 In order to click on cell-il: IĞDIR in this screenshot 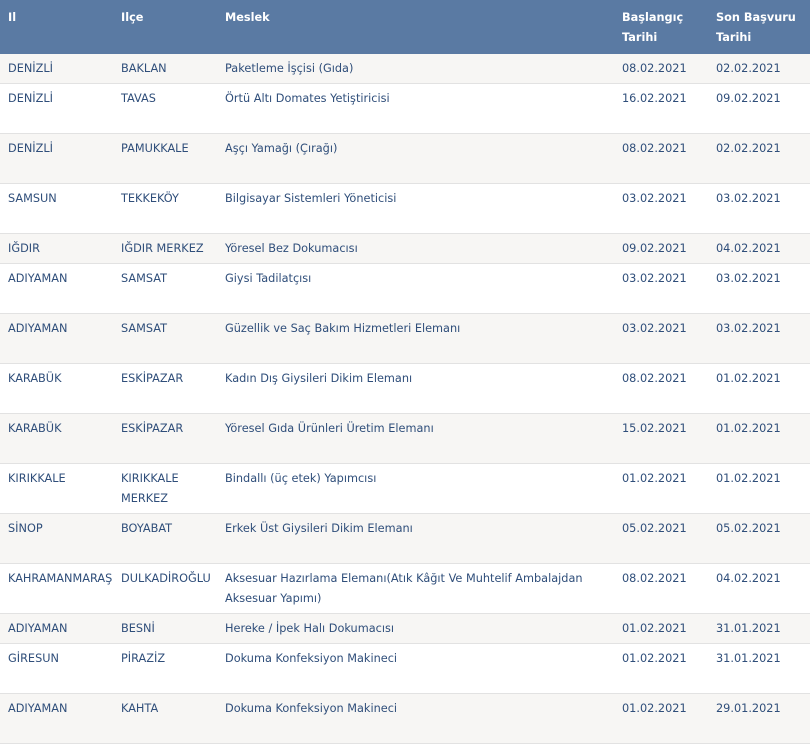, I will do `click(56, 248)`.